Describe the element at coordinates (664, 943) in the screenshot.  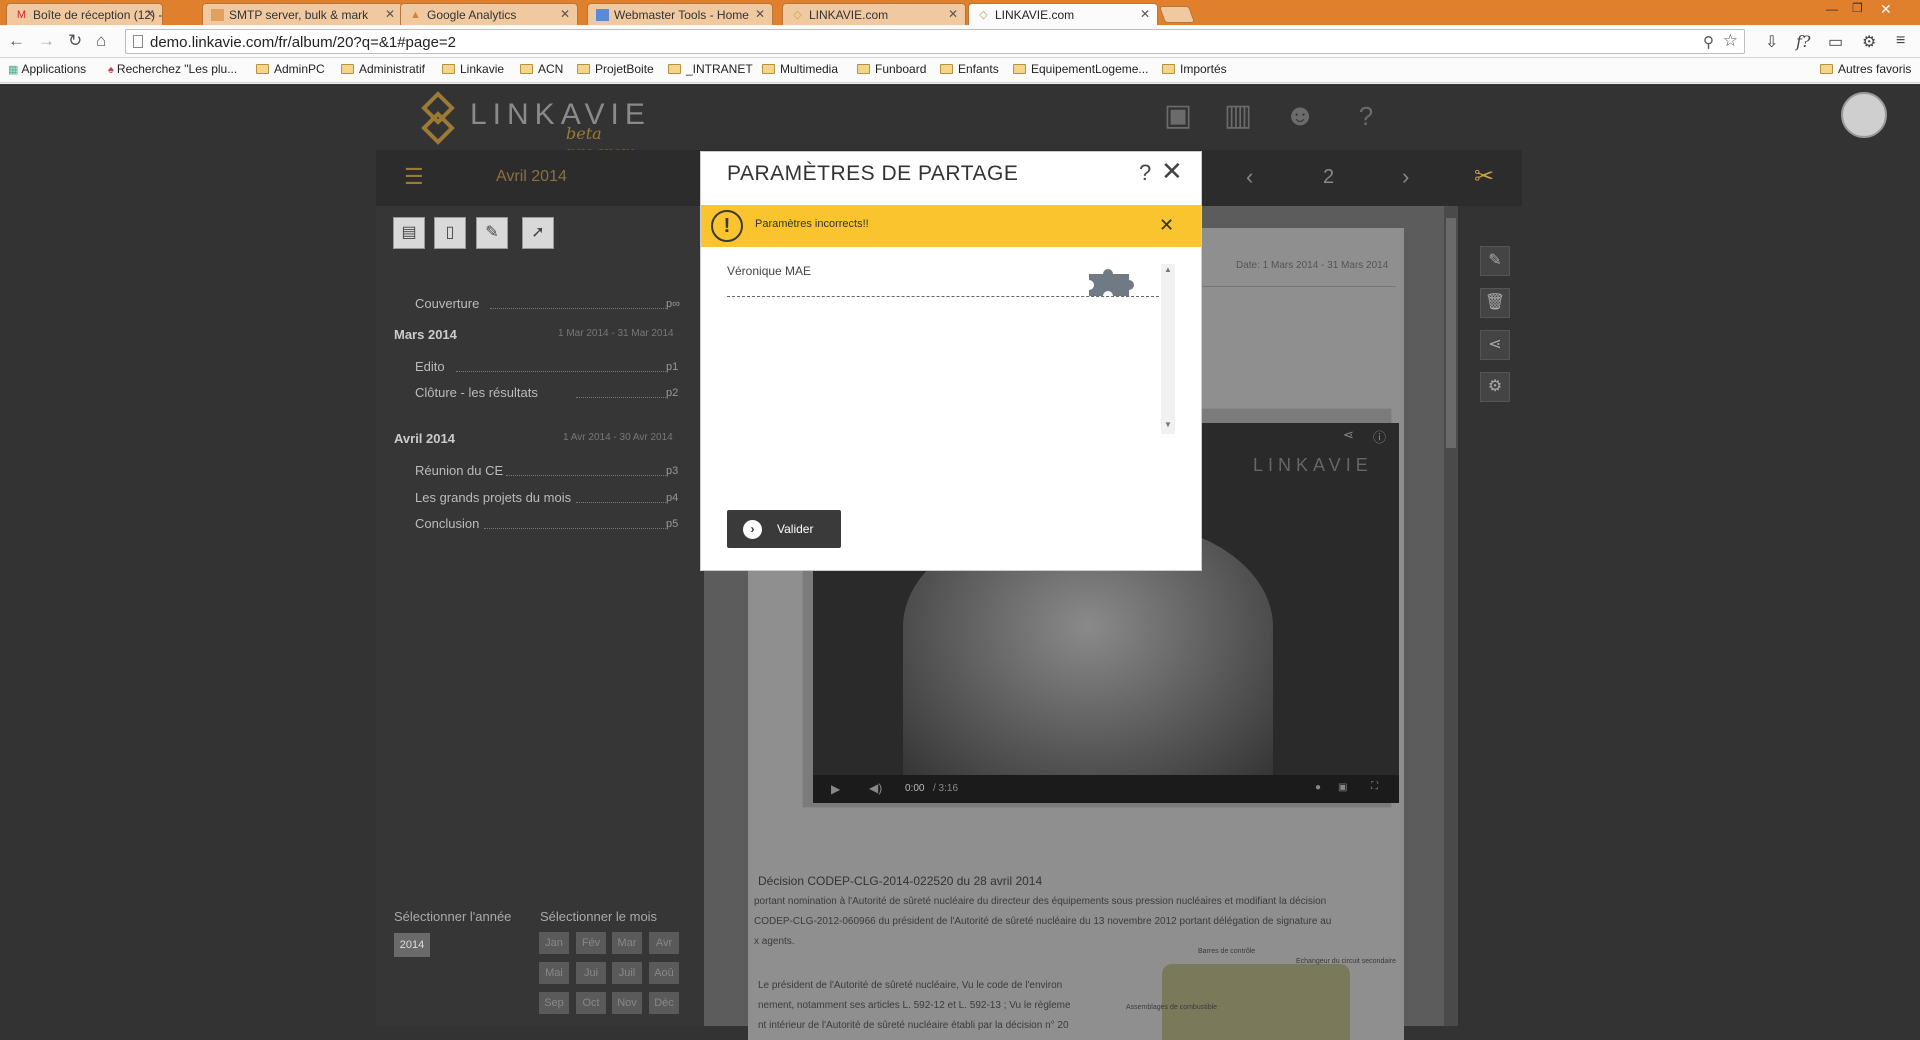
I see `month-apr-button: Avr` at that location.